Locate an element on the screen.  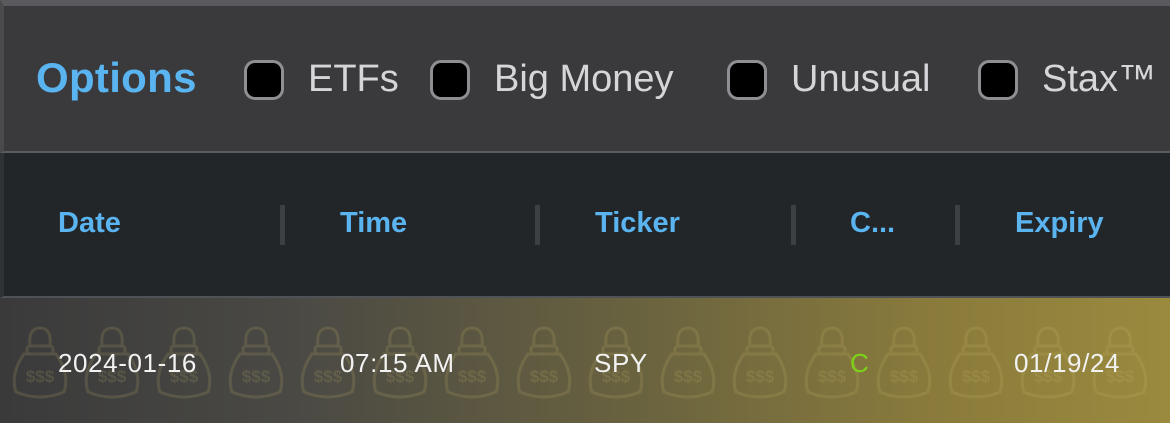
filter-big-money: Big Money is located at coordinates (552, 79).